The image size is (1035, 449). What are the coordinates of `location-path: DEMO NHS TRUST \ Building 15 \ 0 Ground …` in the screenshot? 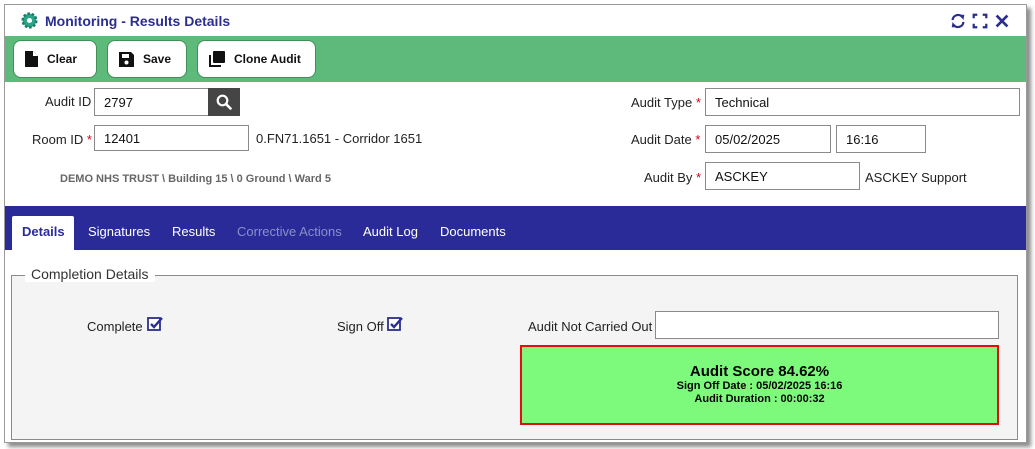 It's located at (195, 179).